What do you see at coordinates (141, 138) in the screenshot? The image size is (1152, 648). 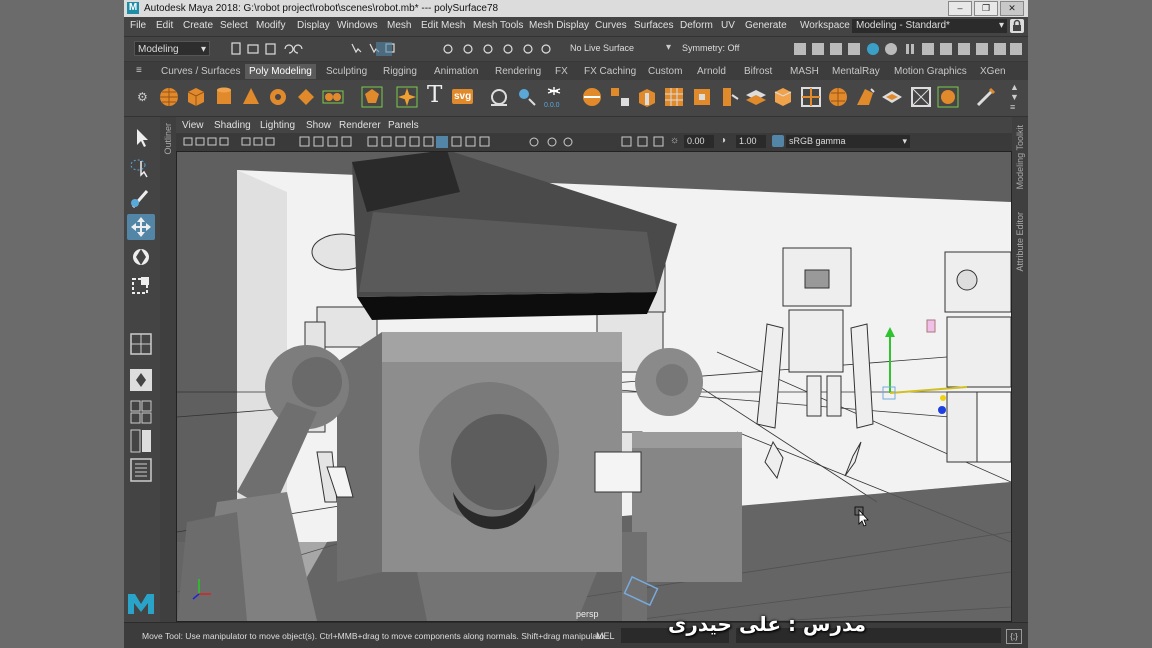 I see `select-tool-icon` at bounding box center [141, 138].